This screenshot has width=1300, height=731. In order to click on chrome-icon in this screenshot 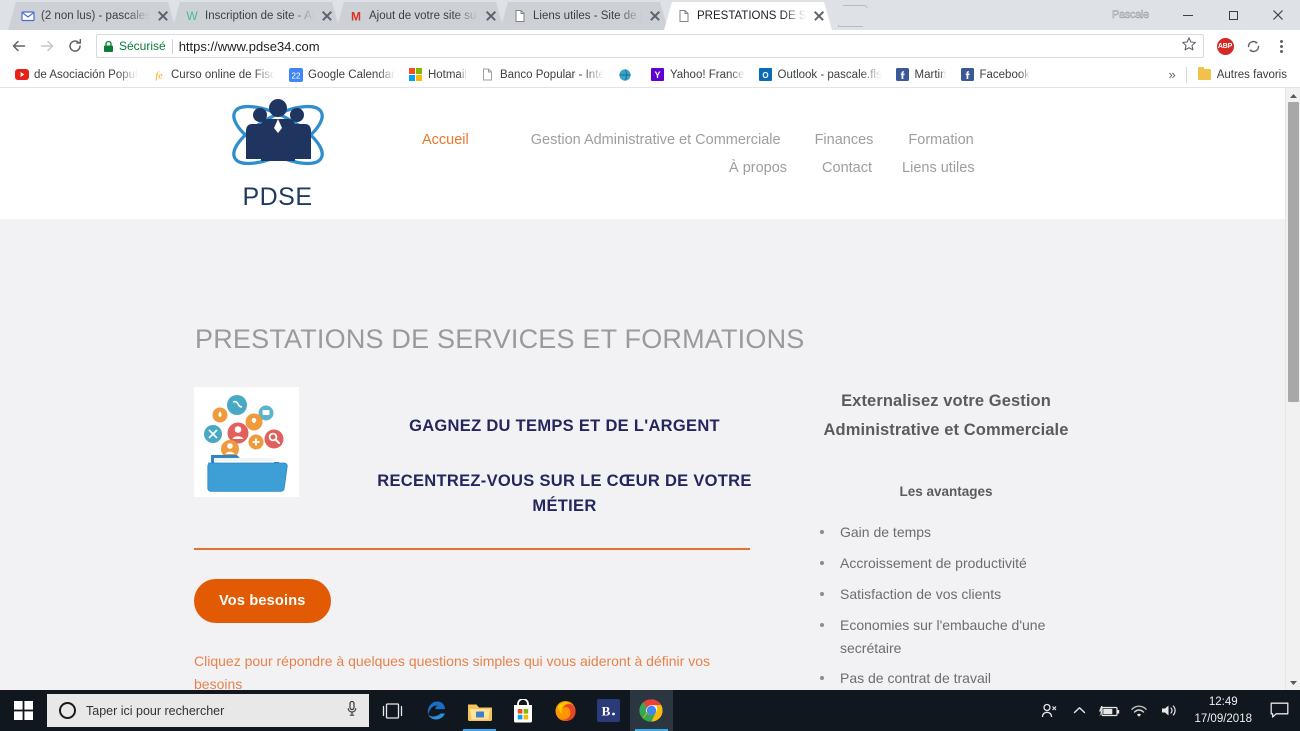, I will do `click(651, 710)`.